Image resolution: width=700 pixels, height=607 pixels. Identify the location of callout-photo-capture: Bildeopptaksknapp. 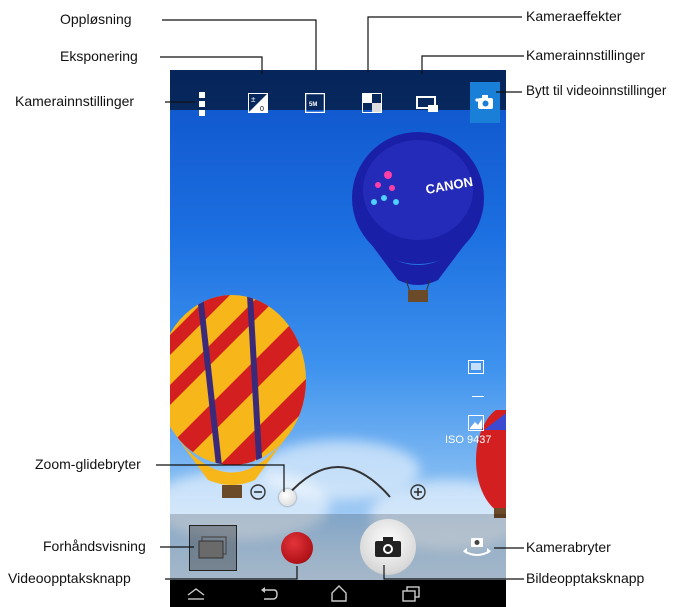
(585, 578).